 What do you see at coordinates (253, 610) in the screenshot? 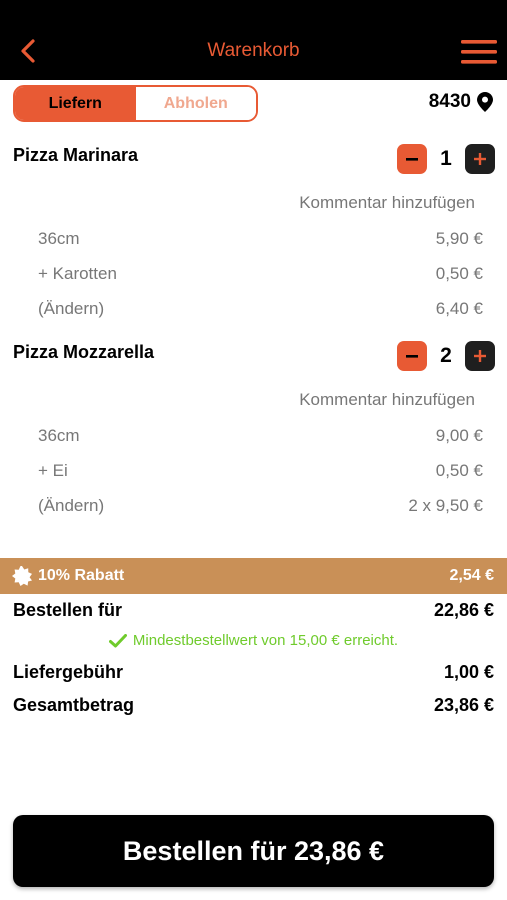
I see `subtotal-row: Bestellen für 22,86 €` at bounding box center [253, 610].